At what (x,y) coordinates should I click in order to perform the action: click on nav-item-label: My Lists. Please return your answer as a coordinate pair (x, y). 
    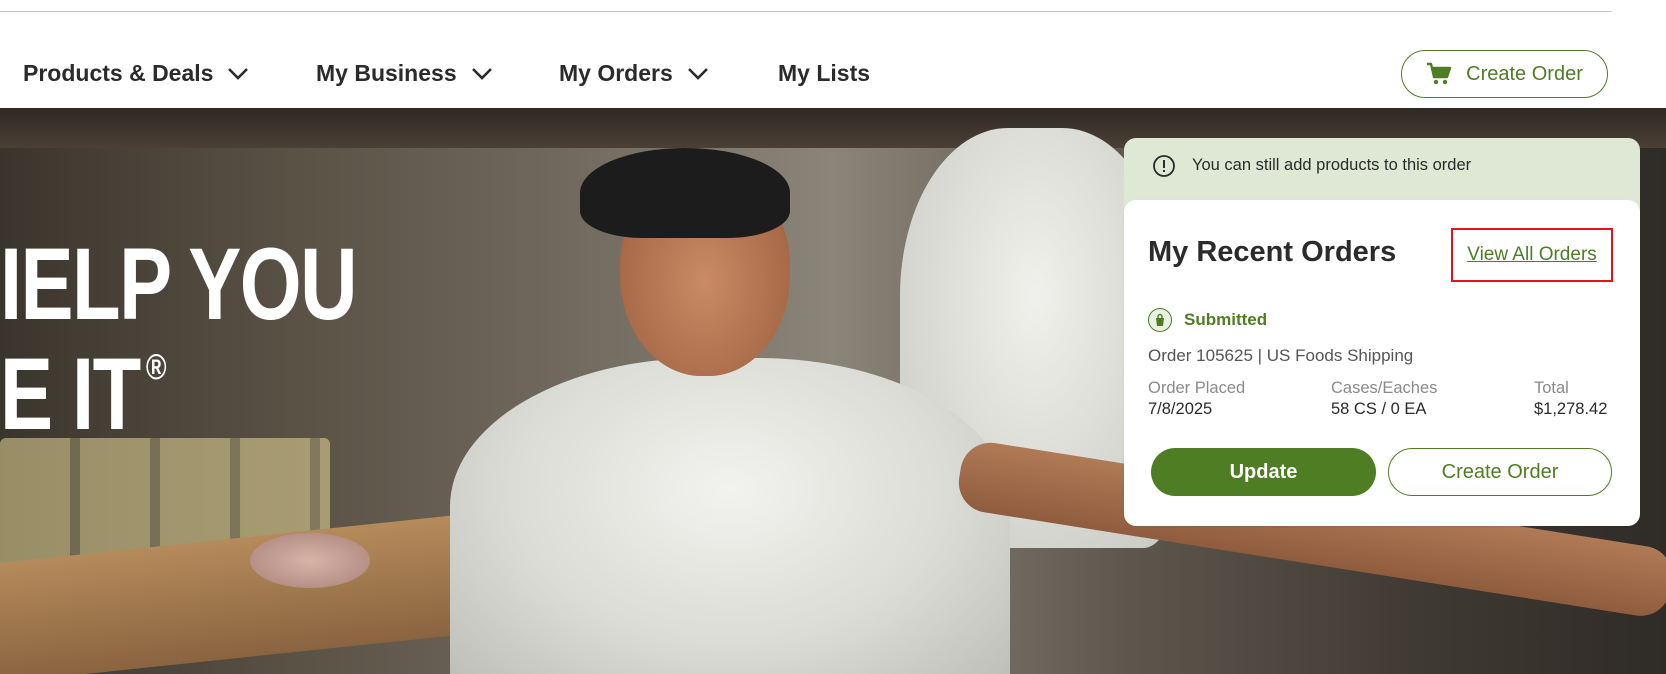
    Looking at the image, I should click on (824, 73).